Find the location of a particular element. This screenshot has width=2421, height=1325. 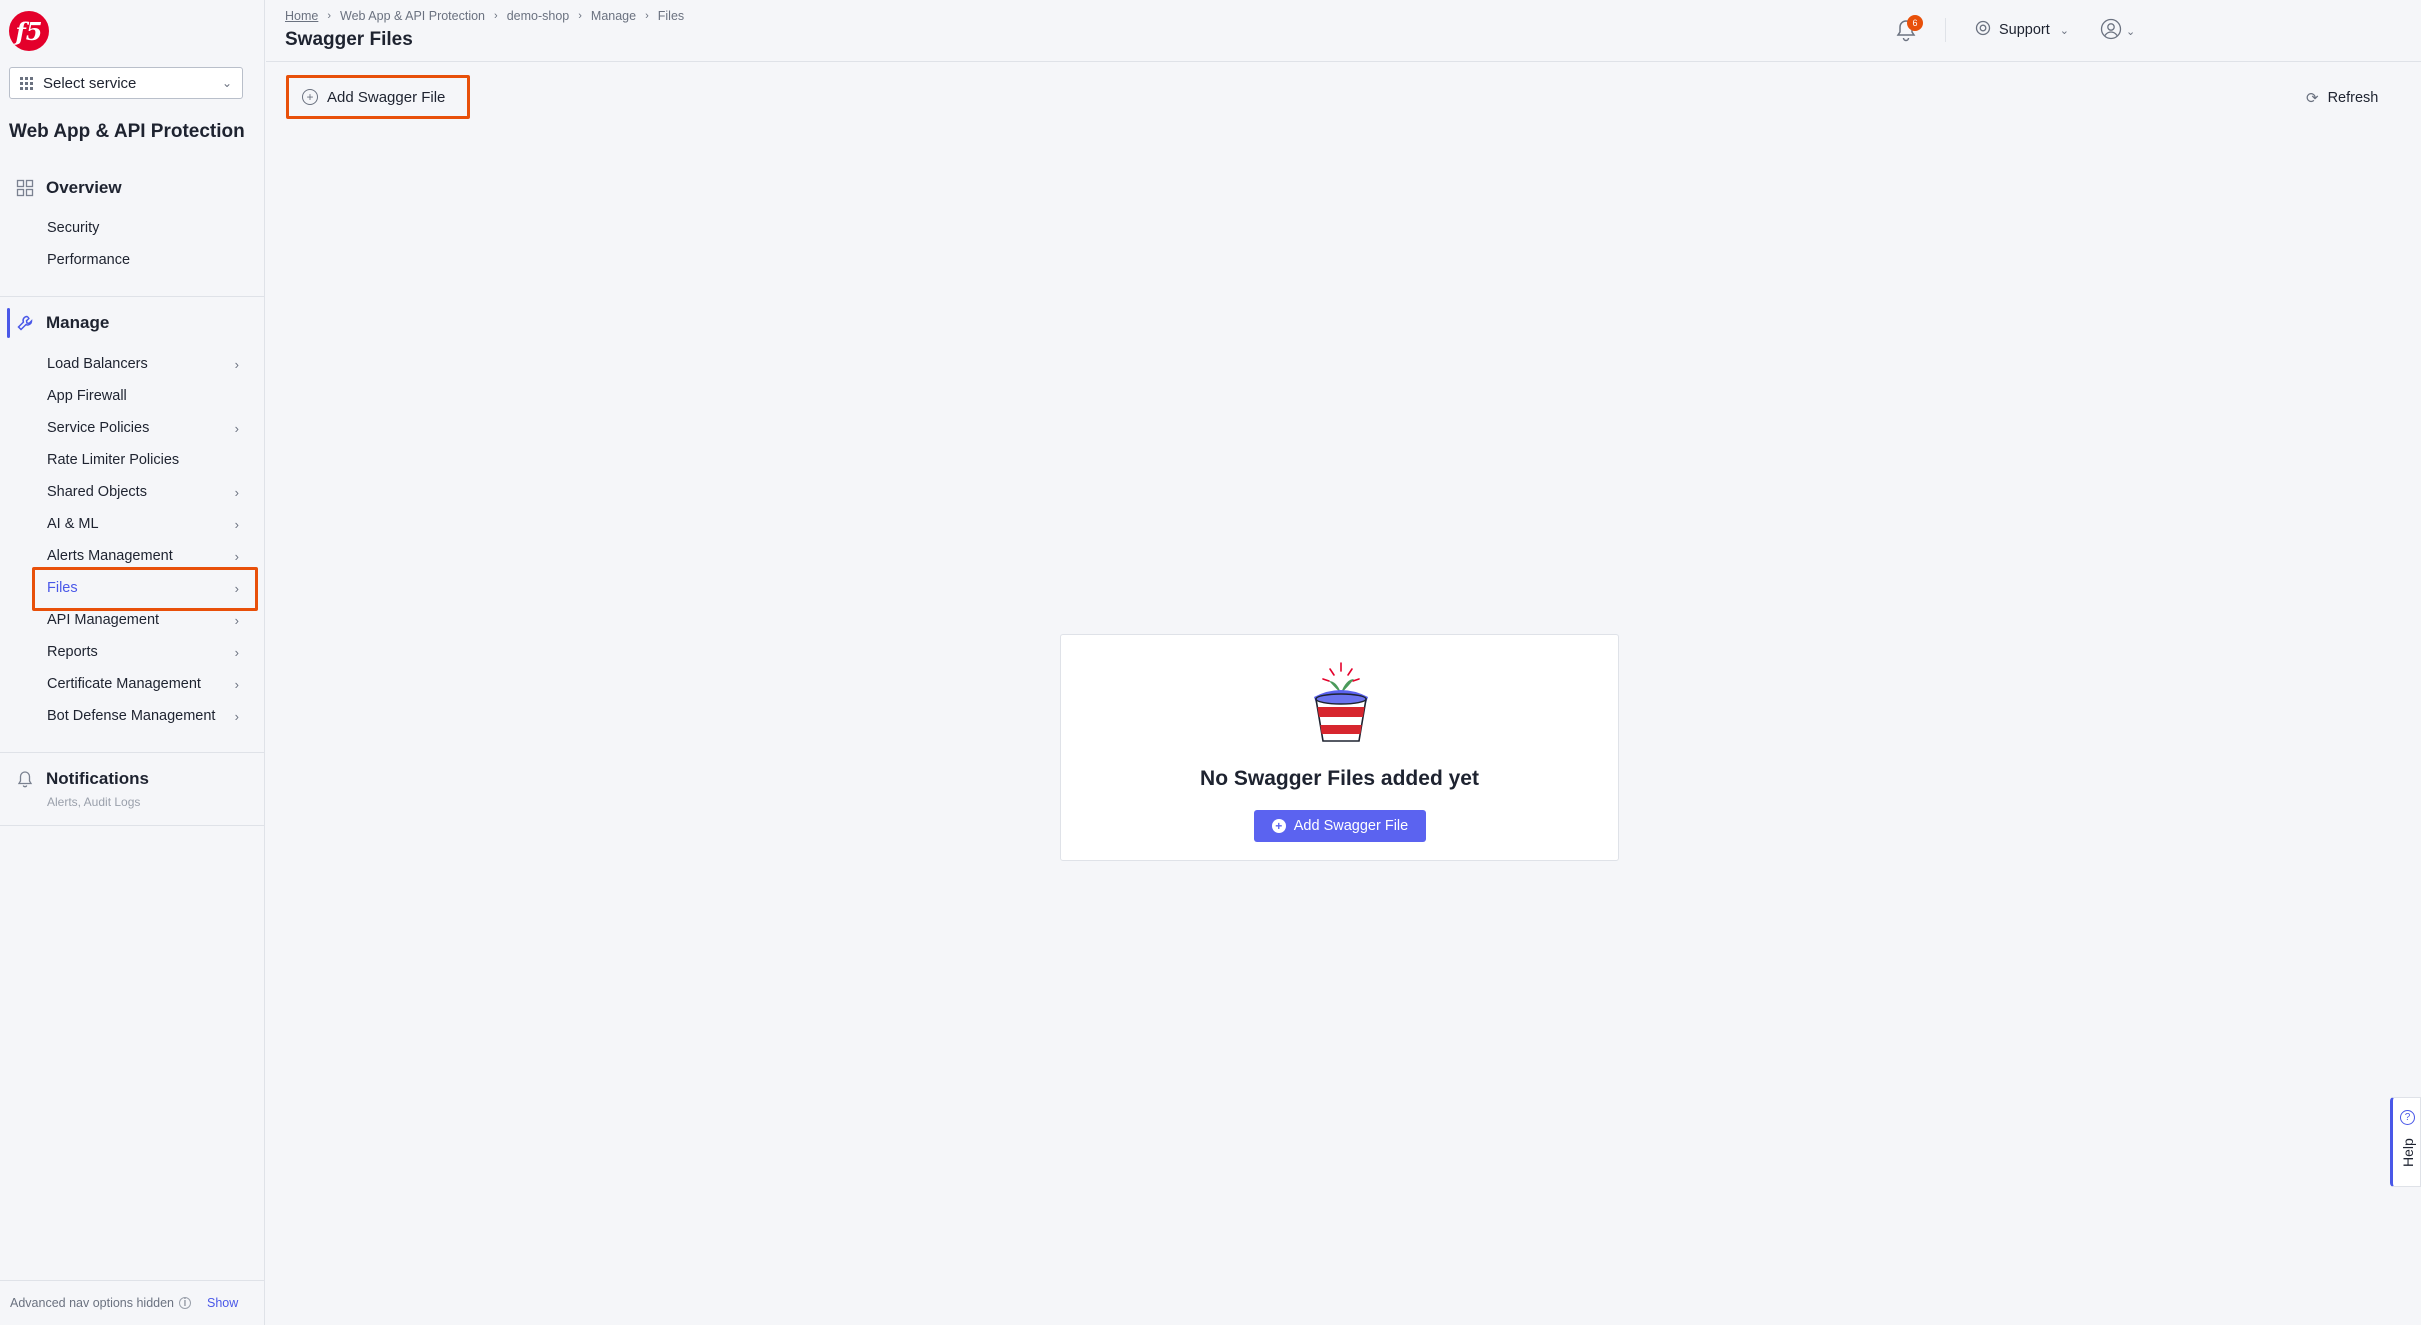

help-tab: ? Help is located at coordinates (2405, 1142).